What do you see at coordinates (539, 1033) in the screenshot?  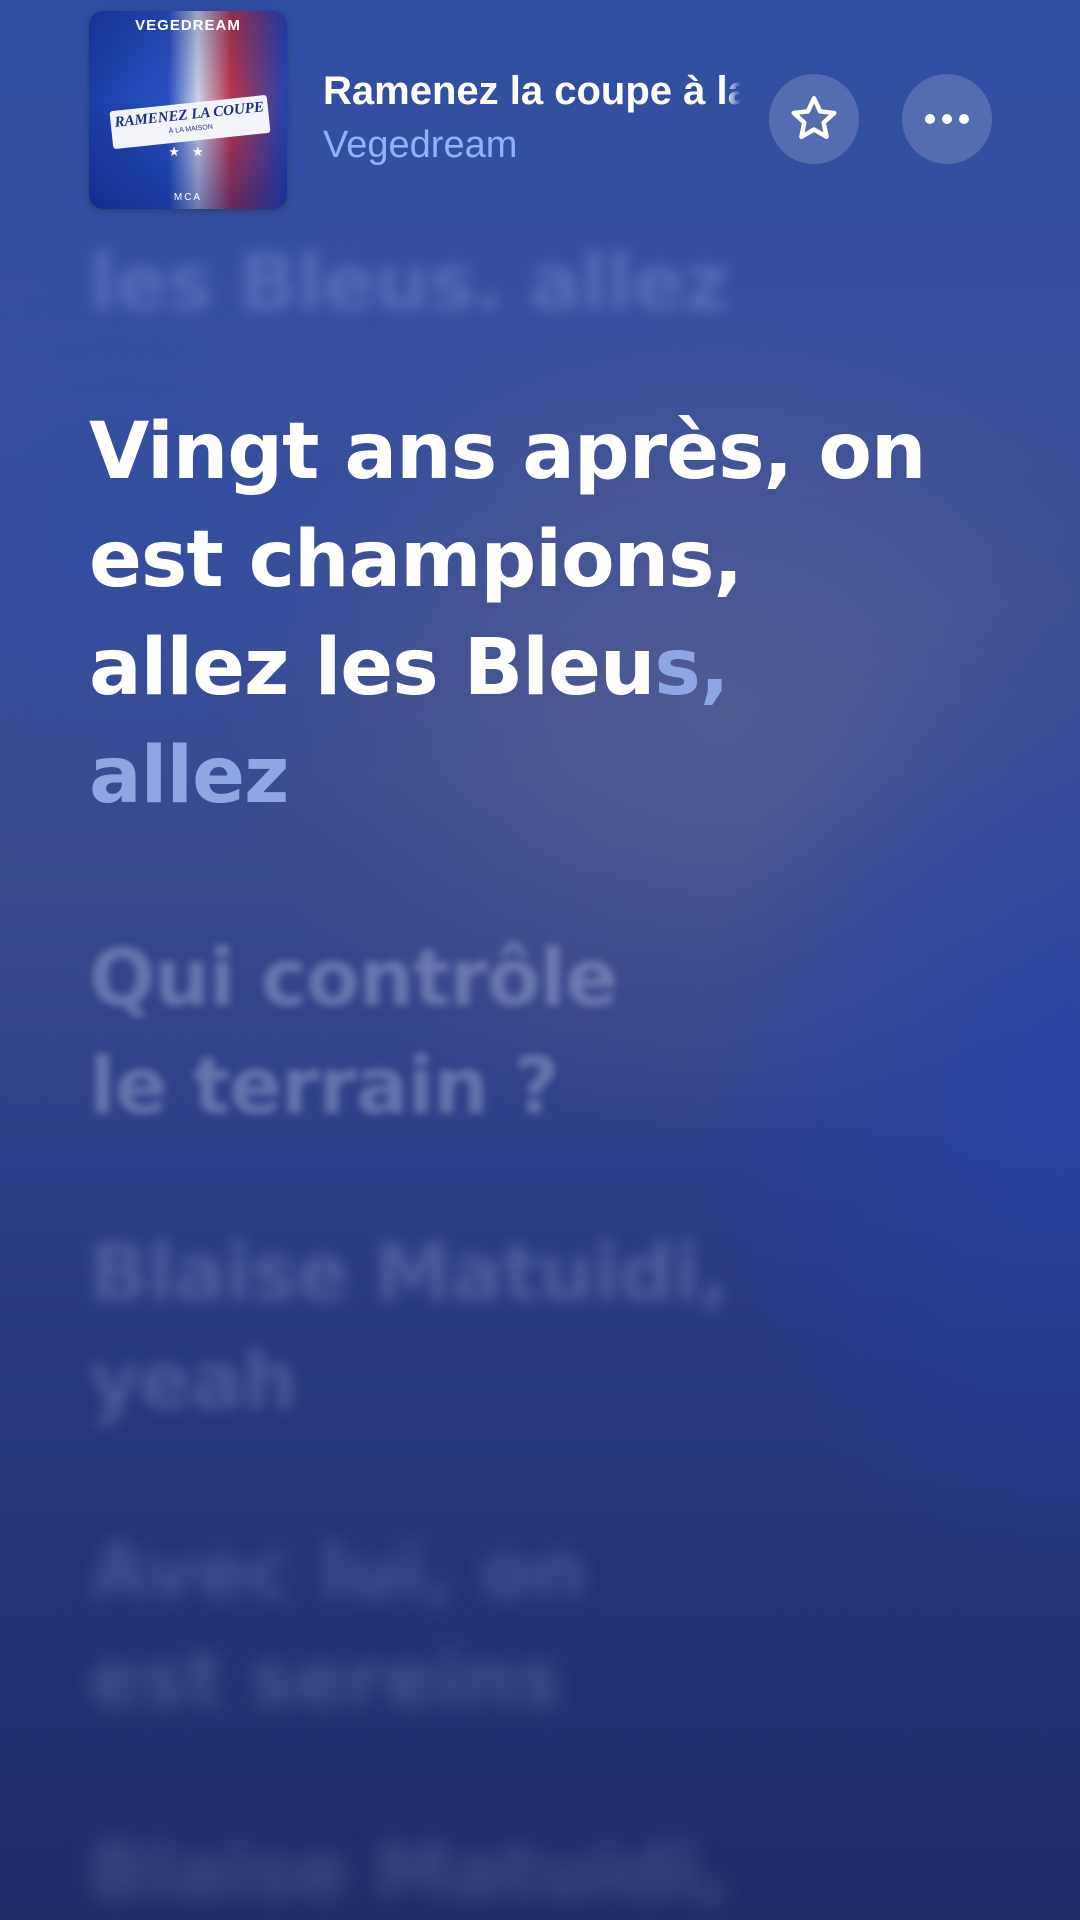 I see `lyric-line-upcoming: Qui contrôle le terrain ?` at bounding box center [539, 1033].